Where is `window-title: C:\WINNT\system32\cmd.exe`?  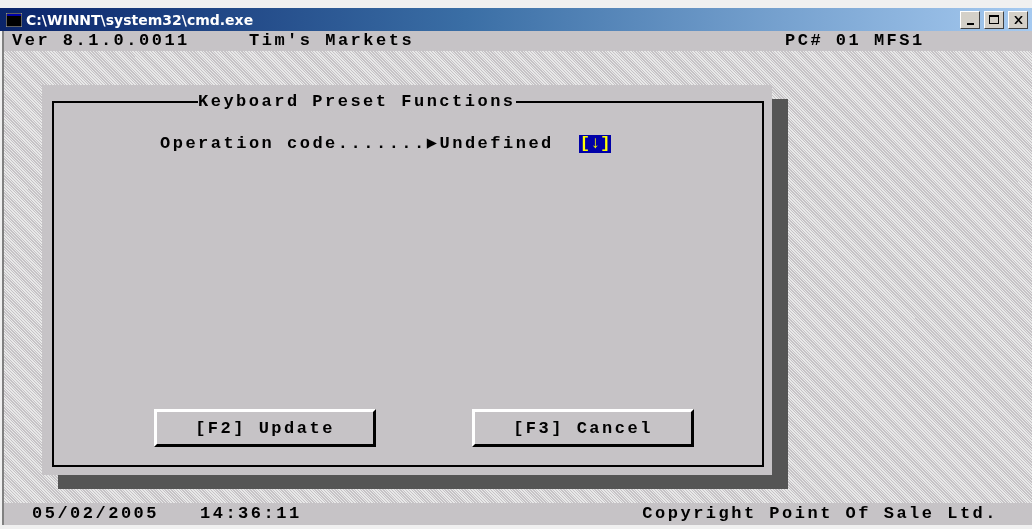
window-title: C:\WINNT\system32\cmd.exe is located at coordinates (140, 19).